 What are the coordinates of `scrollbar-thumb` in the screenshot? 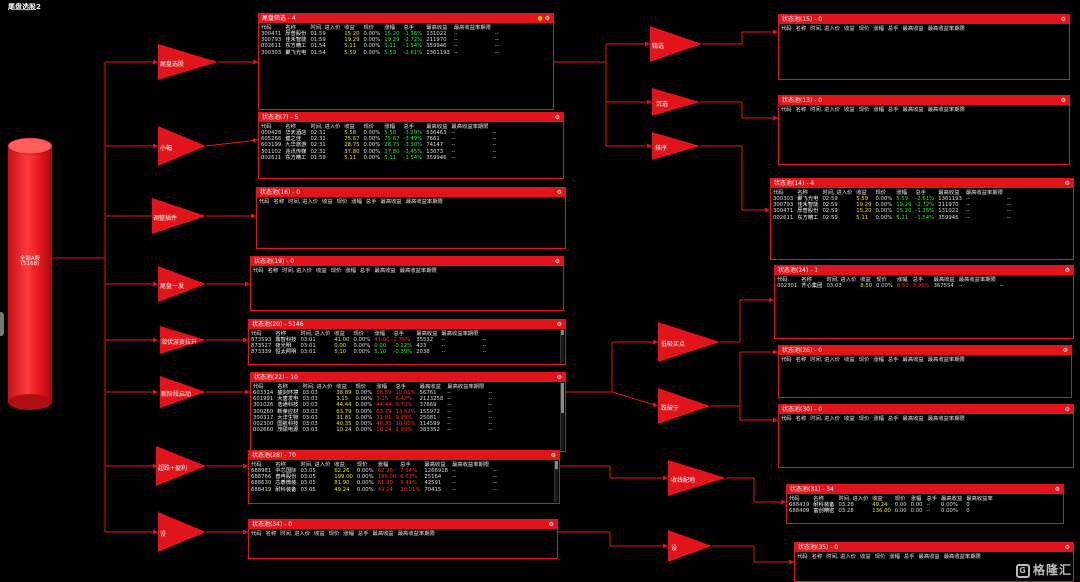 It's located at (562, 332).